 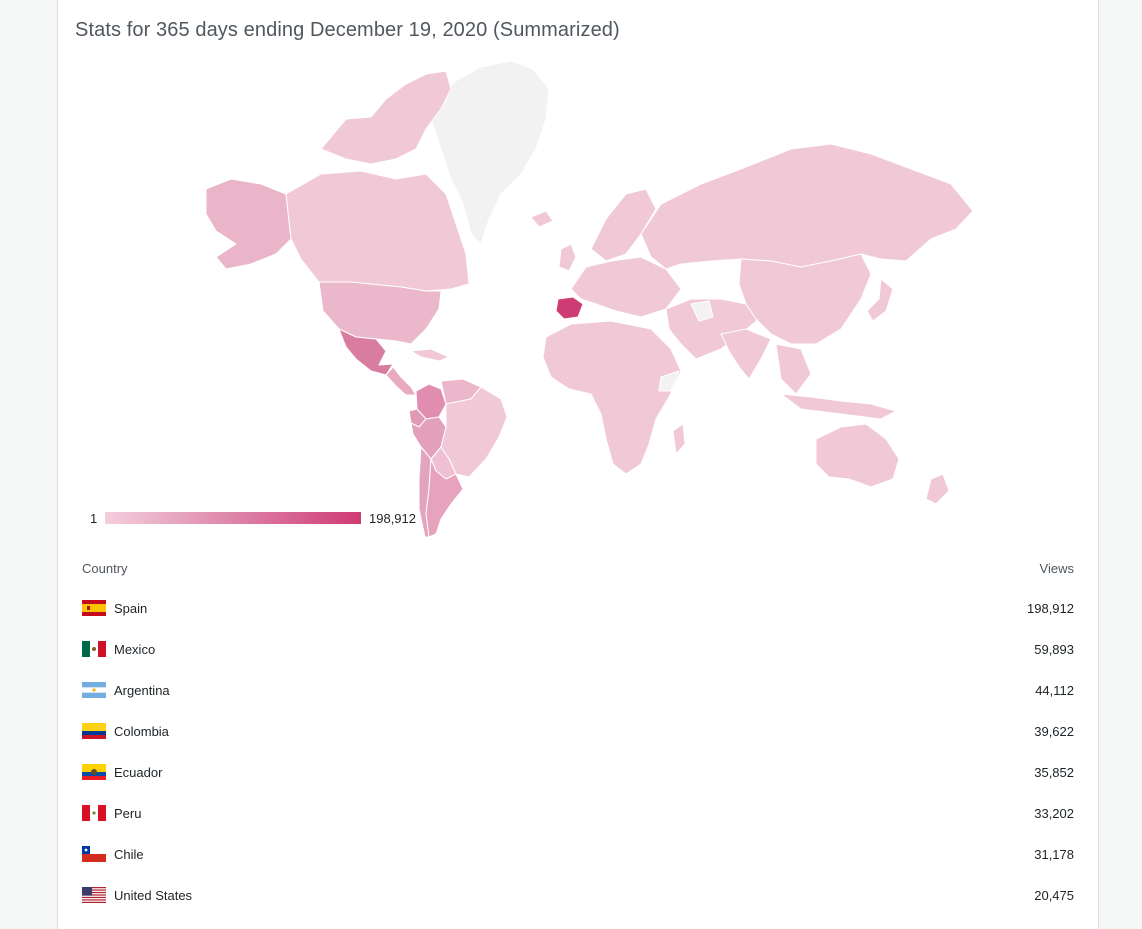 I want to click on uk-region, so click(x=567, y=257).